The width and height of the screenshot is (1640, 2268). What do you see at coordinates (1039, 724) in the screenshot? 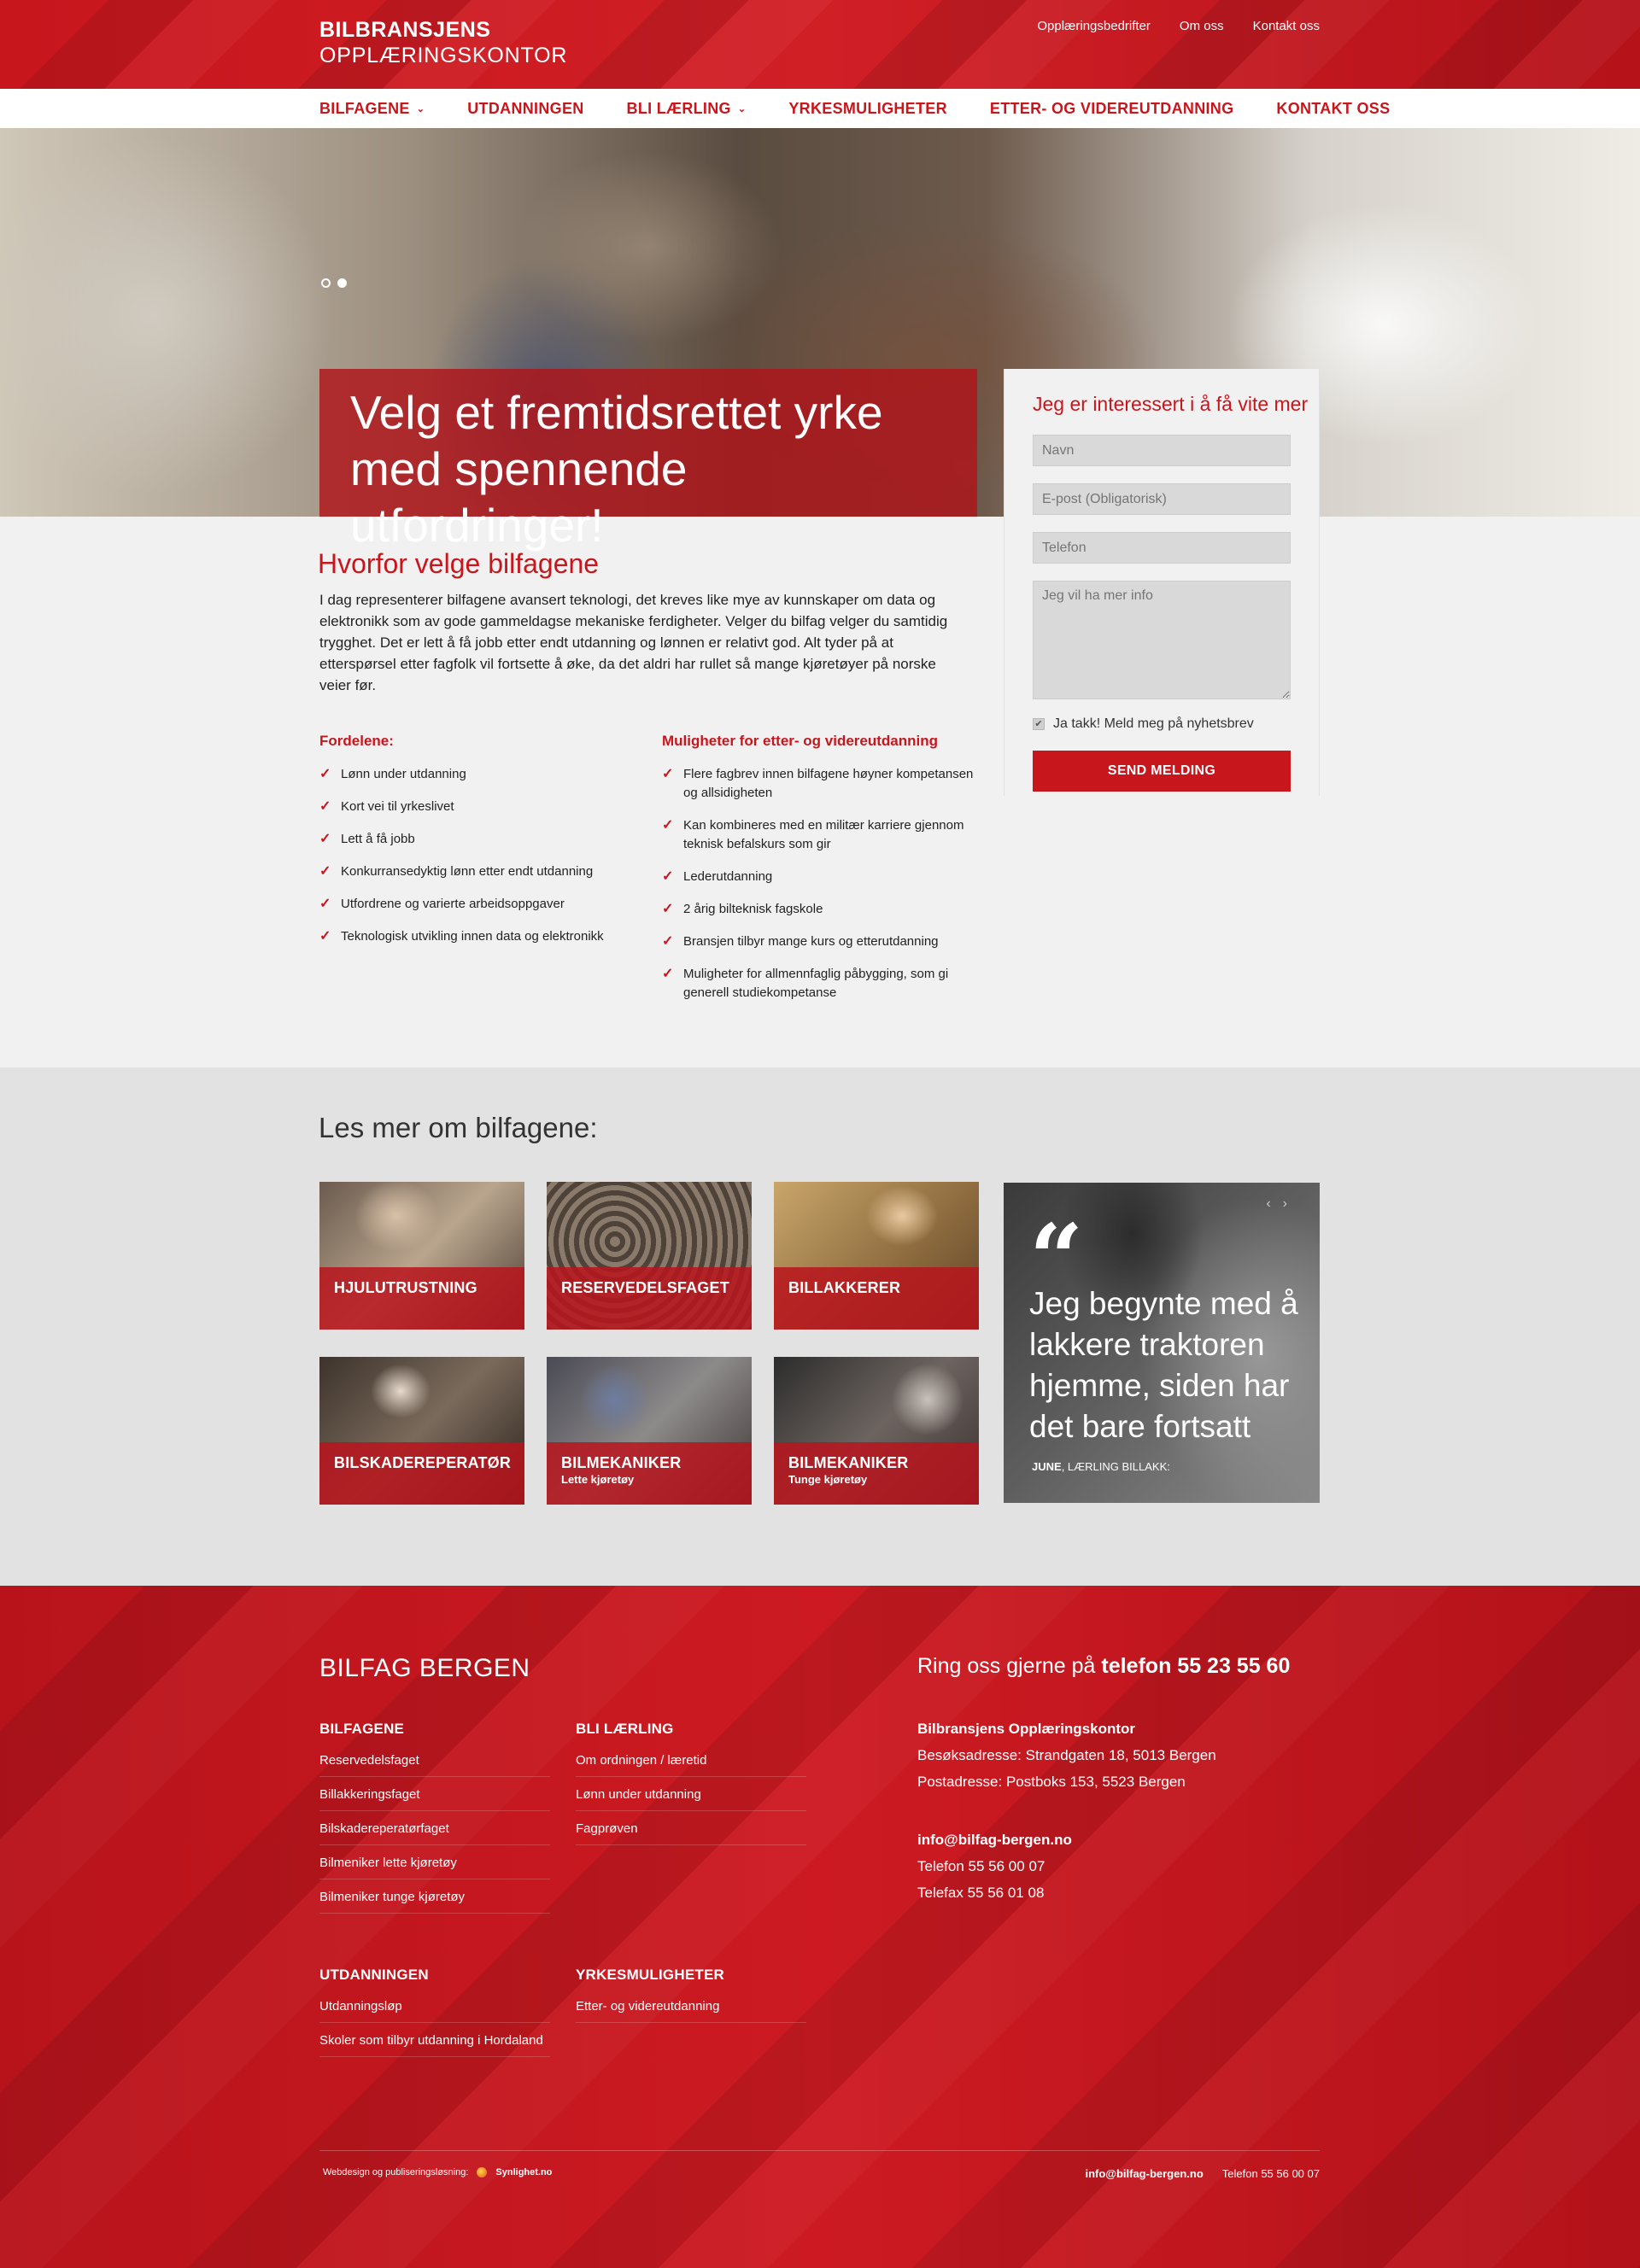
I see `newsletter-checkbox: ✔` at bounding box center [1039, 724].